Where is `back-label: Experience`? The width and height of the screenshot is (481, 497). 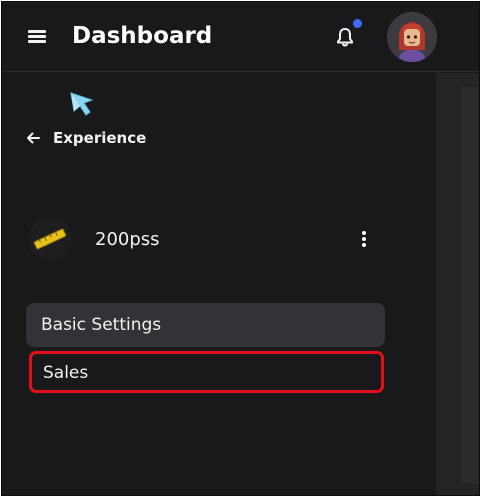 back-label: Experience is located at coordinates (100, 138).